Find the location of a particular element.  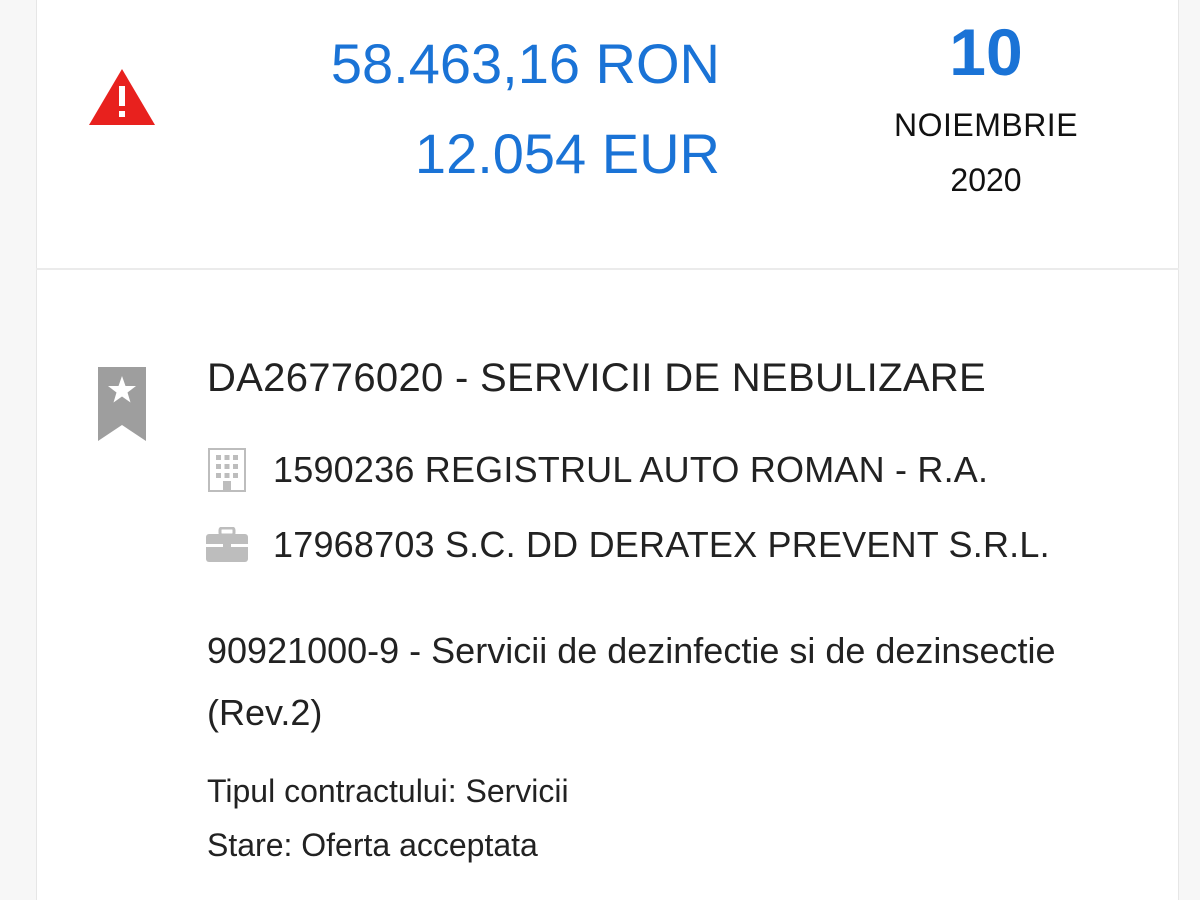

contract-state: Stare: Oferta acceptata is located at coordinates (372, 845).